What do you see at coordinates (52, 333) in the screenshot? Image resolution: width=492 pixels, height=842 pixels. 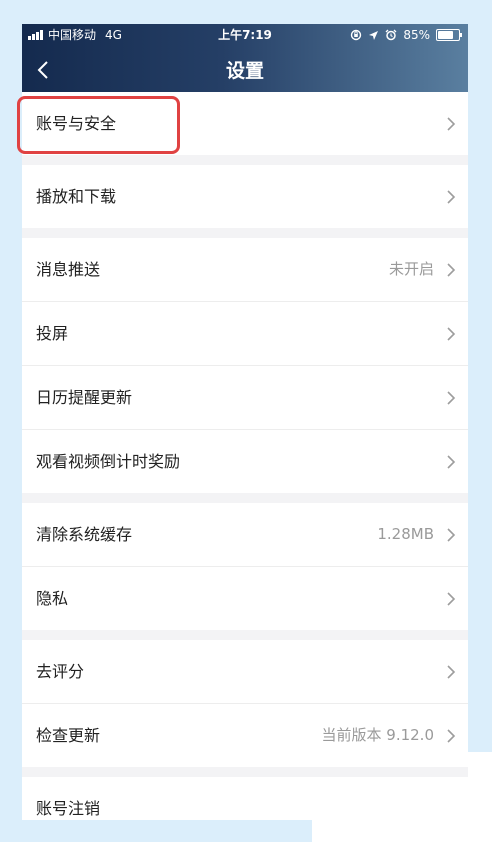 I see `settings-item-label: 投屏` at bounding box center [52, 333].